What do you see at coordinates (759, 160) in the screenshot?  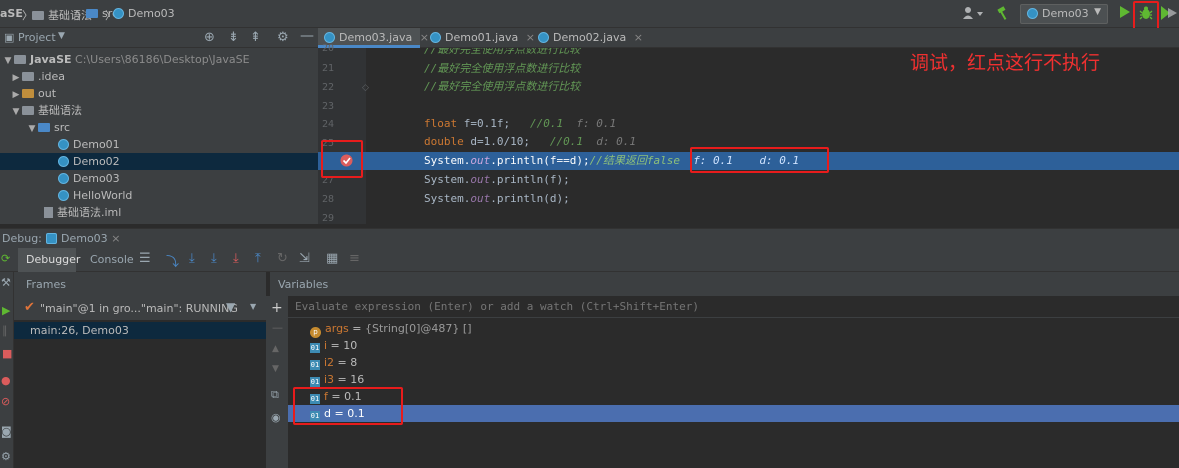 I see `inline-values-highlight-box` at bounding box center [759, 160].